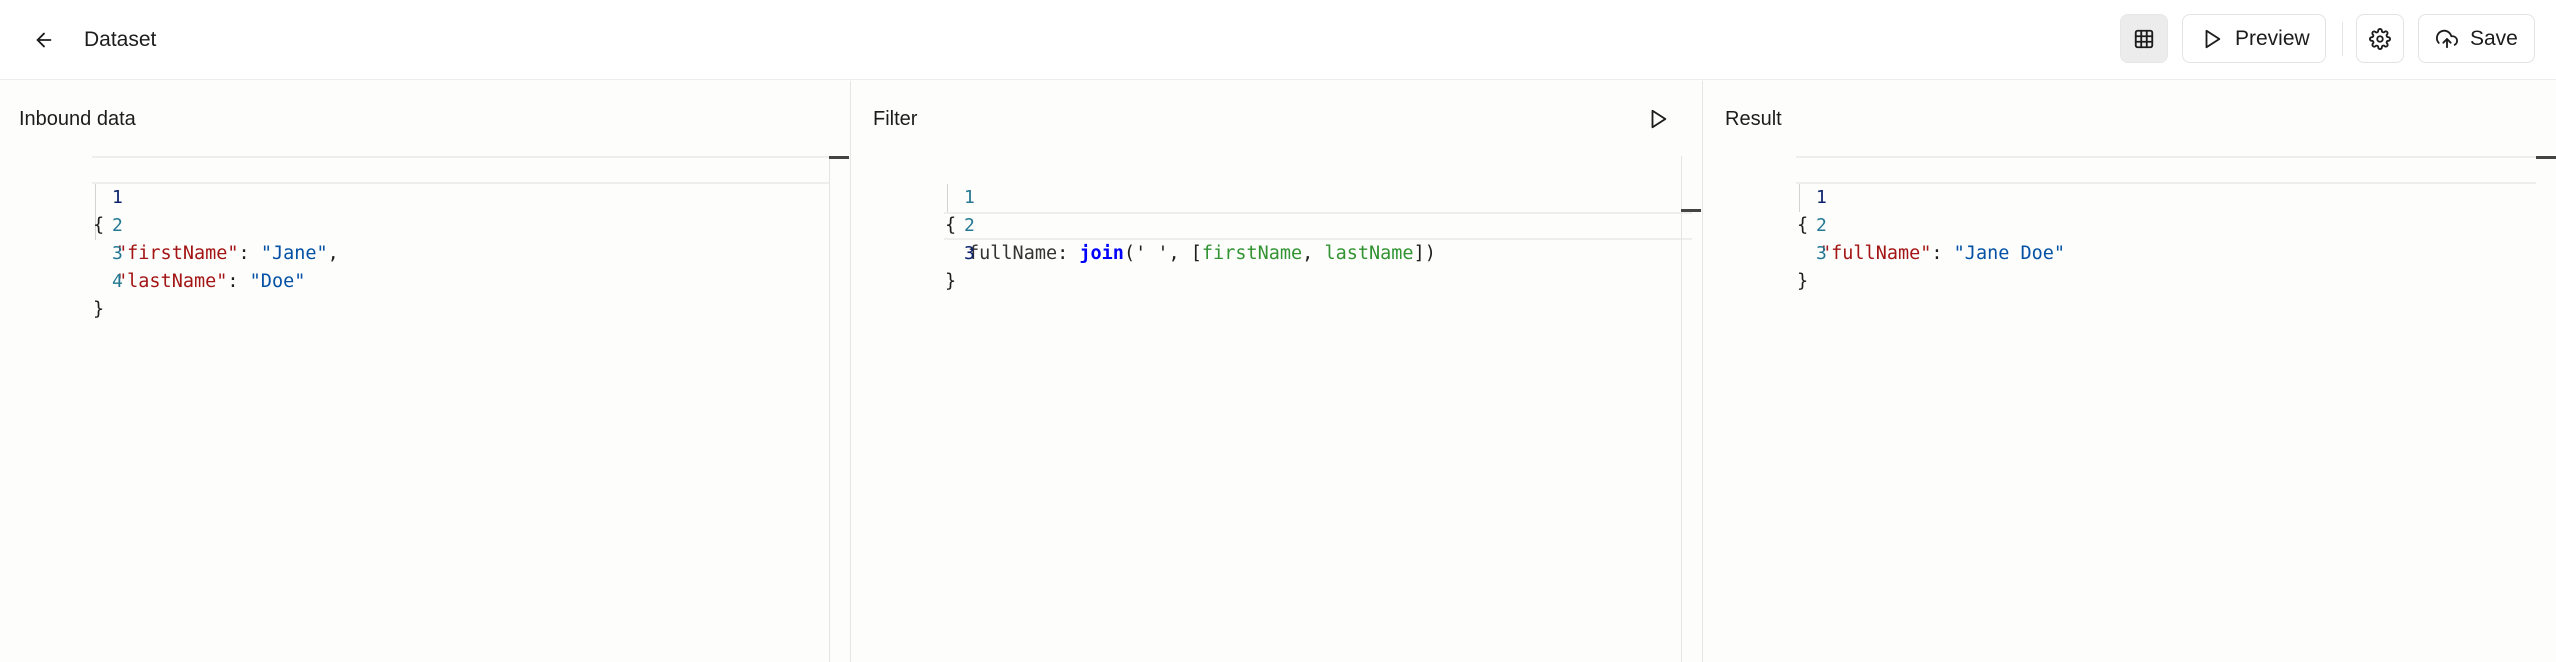 The image size is (2556, 662). What do you see at coordinates (1369, 253) in the screenshot?
I see `identifier: lastName` at bounding box center [1369, 253].